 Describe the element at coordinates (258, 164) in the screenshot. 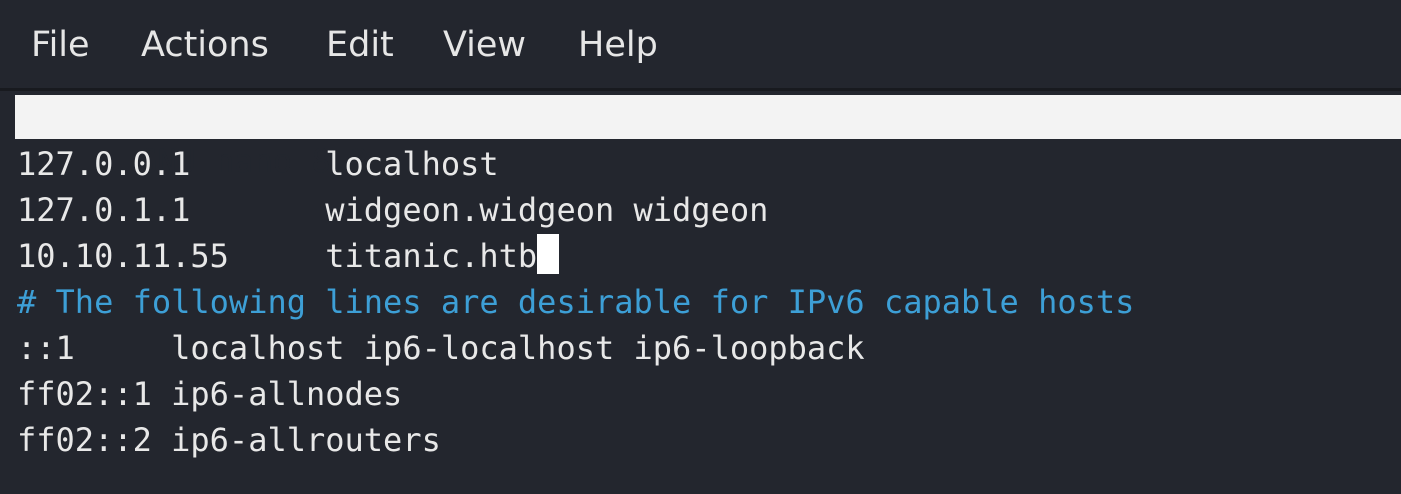

I see `file-line: 127.0.0.1 localhost` at that location.